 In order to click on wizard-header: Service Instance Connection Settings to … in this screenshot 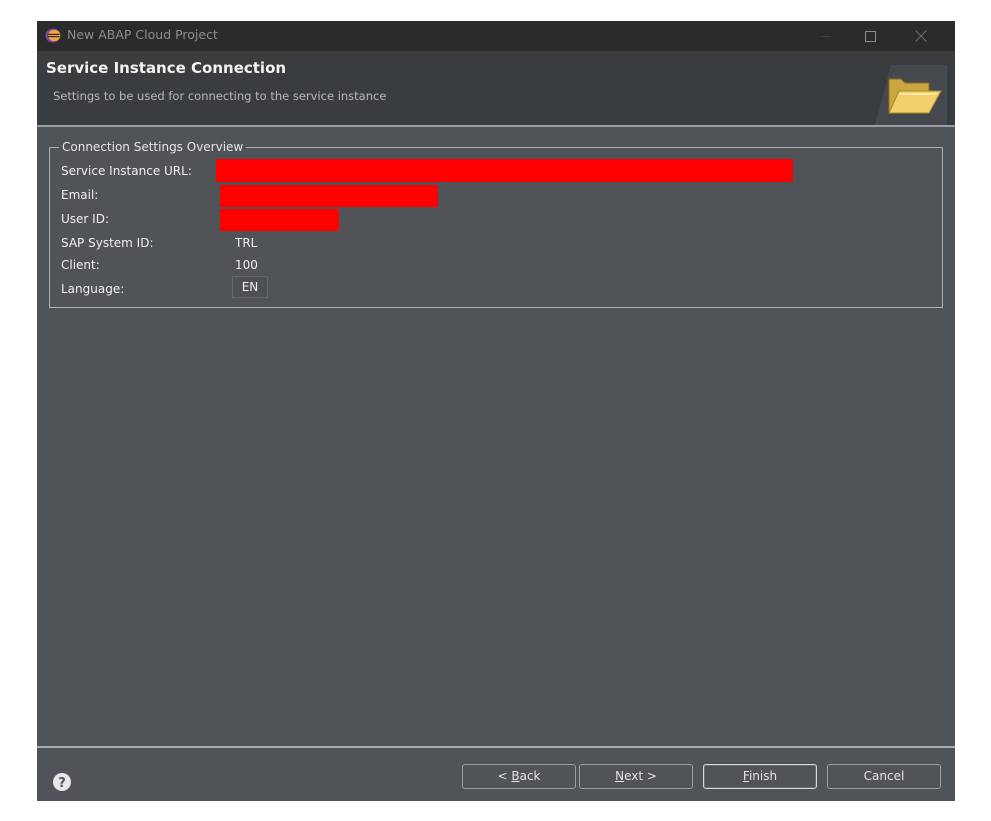, I will do `click(496, 88)`.